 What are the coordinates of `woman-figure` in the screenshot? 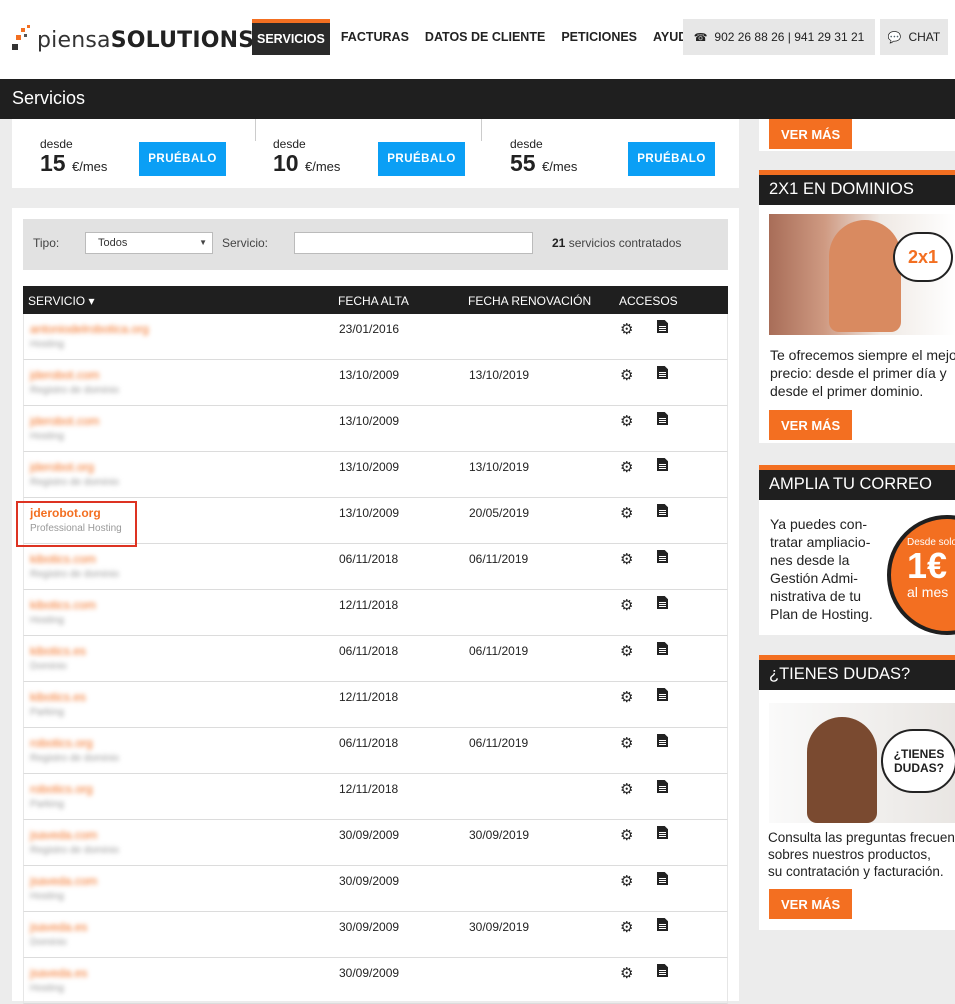 It's located at (842, 770).